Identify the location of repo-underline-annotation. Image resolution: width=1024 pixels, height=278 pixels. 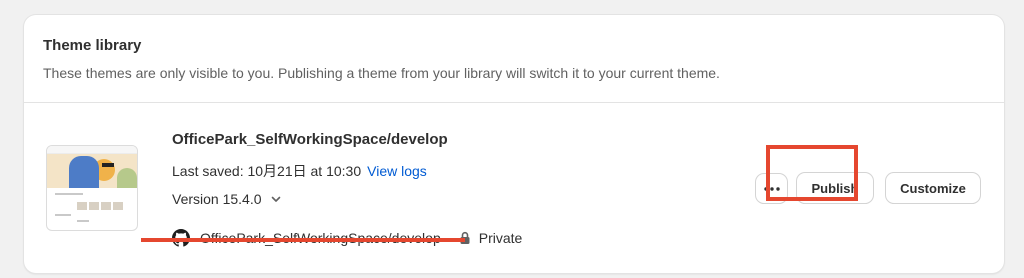
(303, 240).